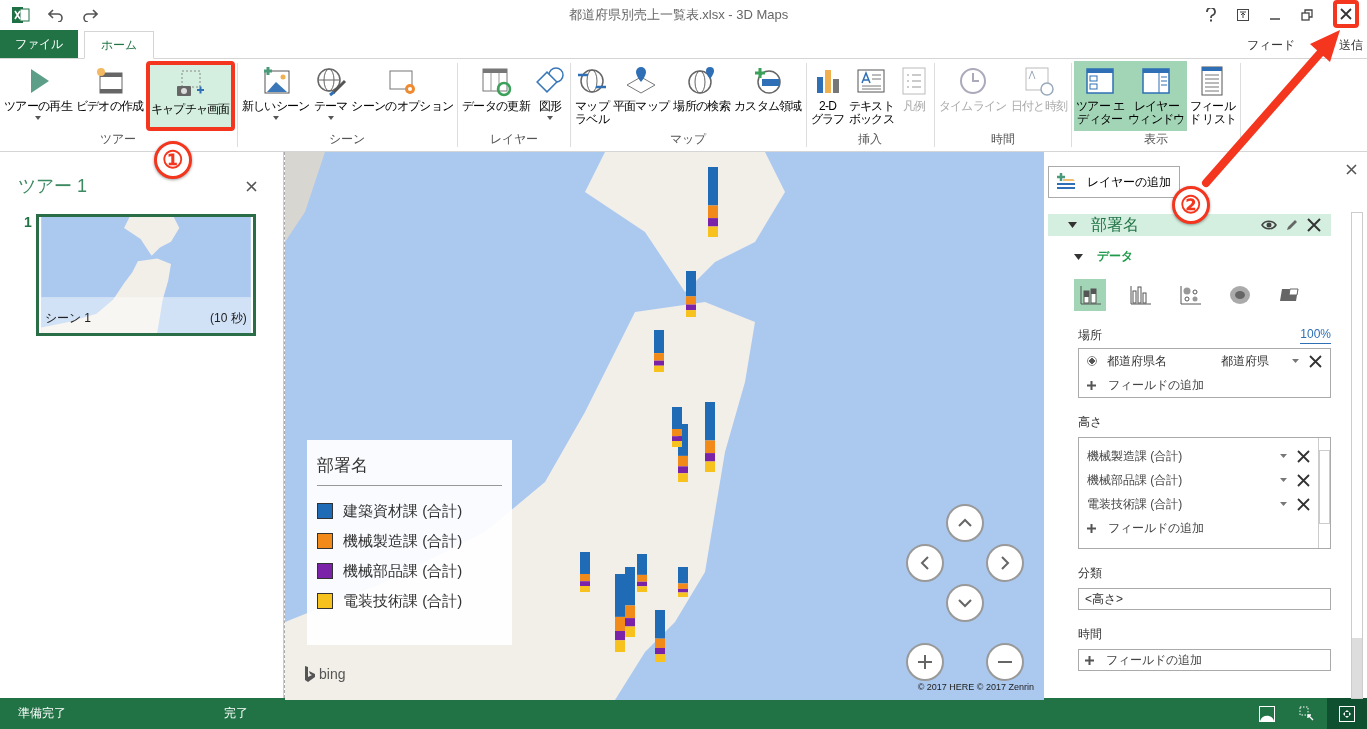 The width and height of the screenshot is (1367, 729). I want to click on eye-icon, so click(1269, 225).